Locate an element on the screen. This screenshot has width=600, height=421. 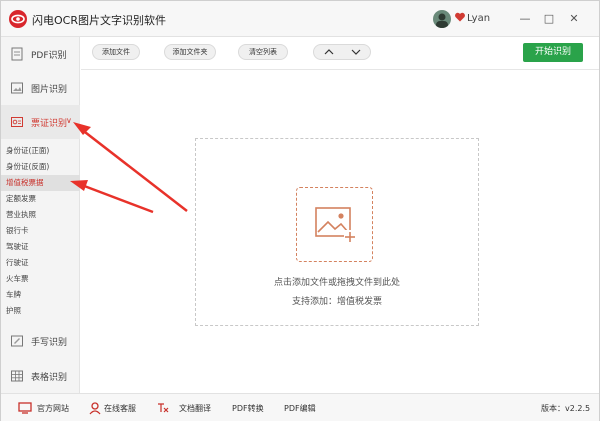
start-recognition-button: 开始识别 is located at coordinates (553, 52).